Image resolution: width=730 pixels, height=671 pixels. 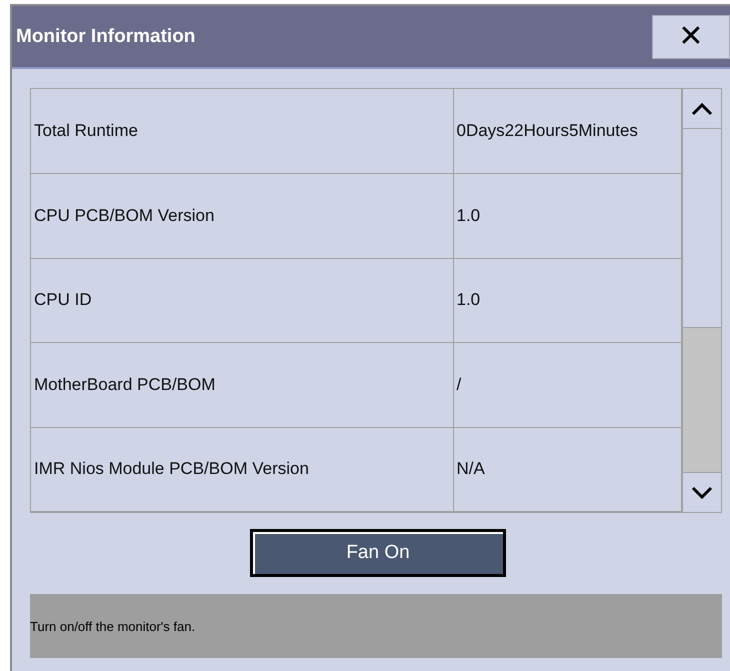 What do you see at coordinates (242, 131) in the screenshot?
I see `row-label: Total Runtime` at bounding box center [242, 131].